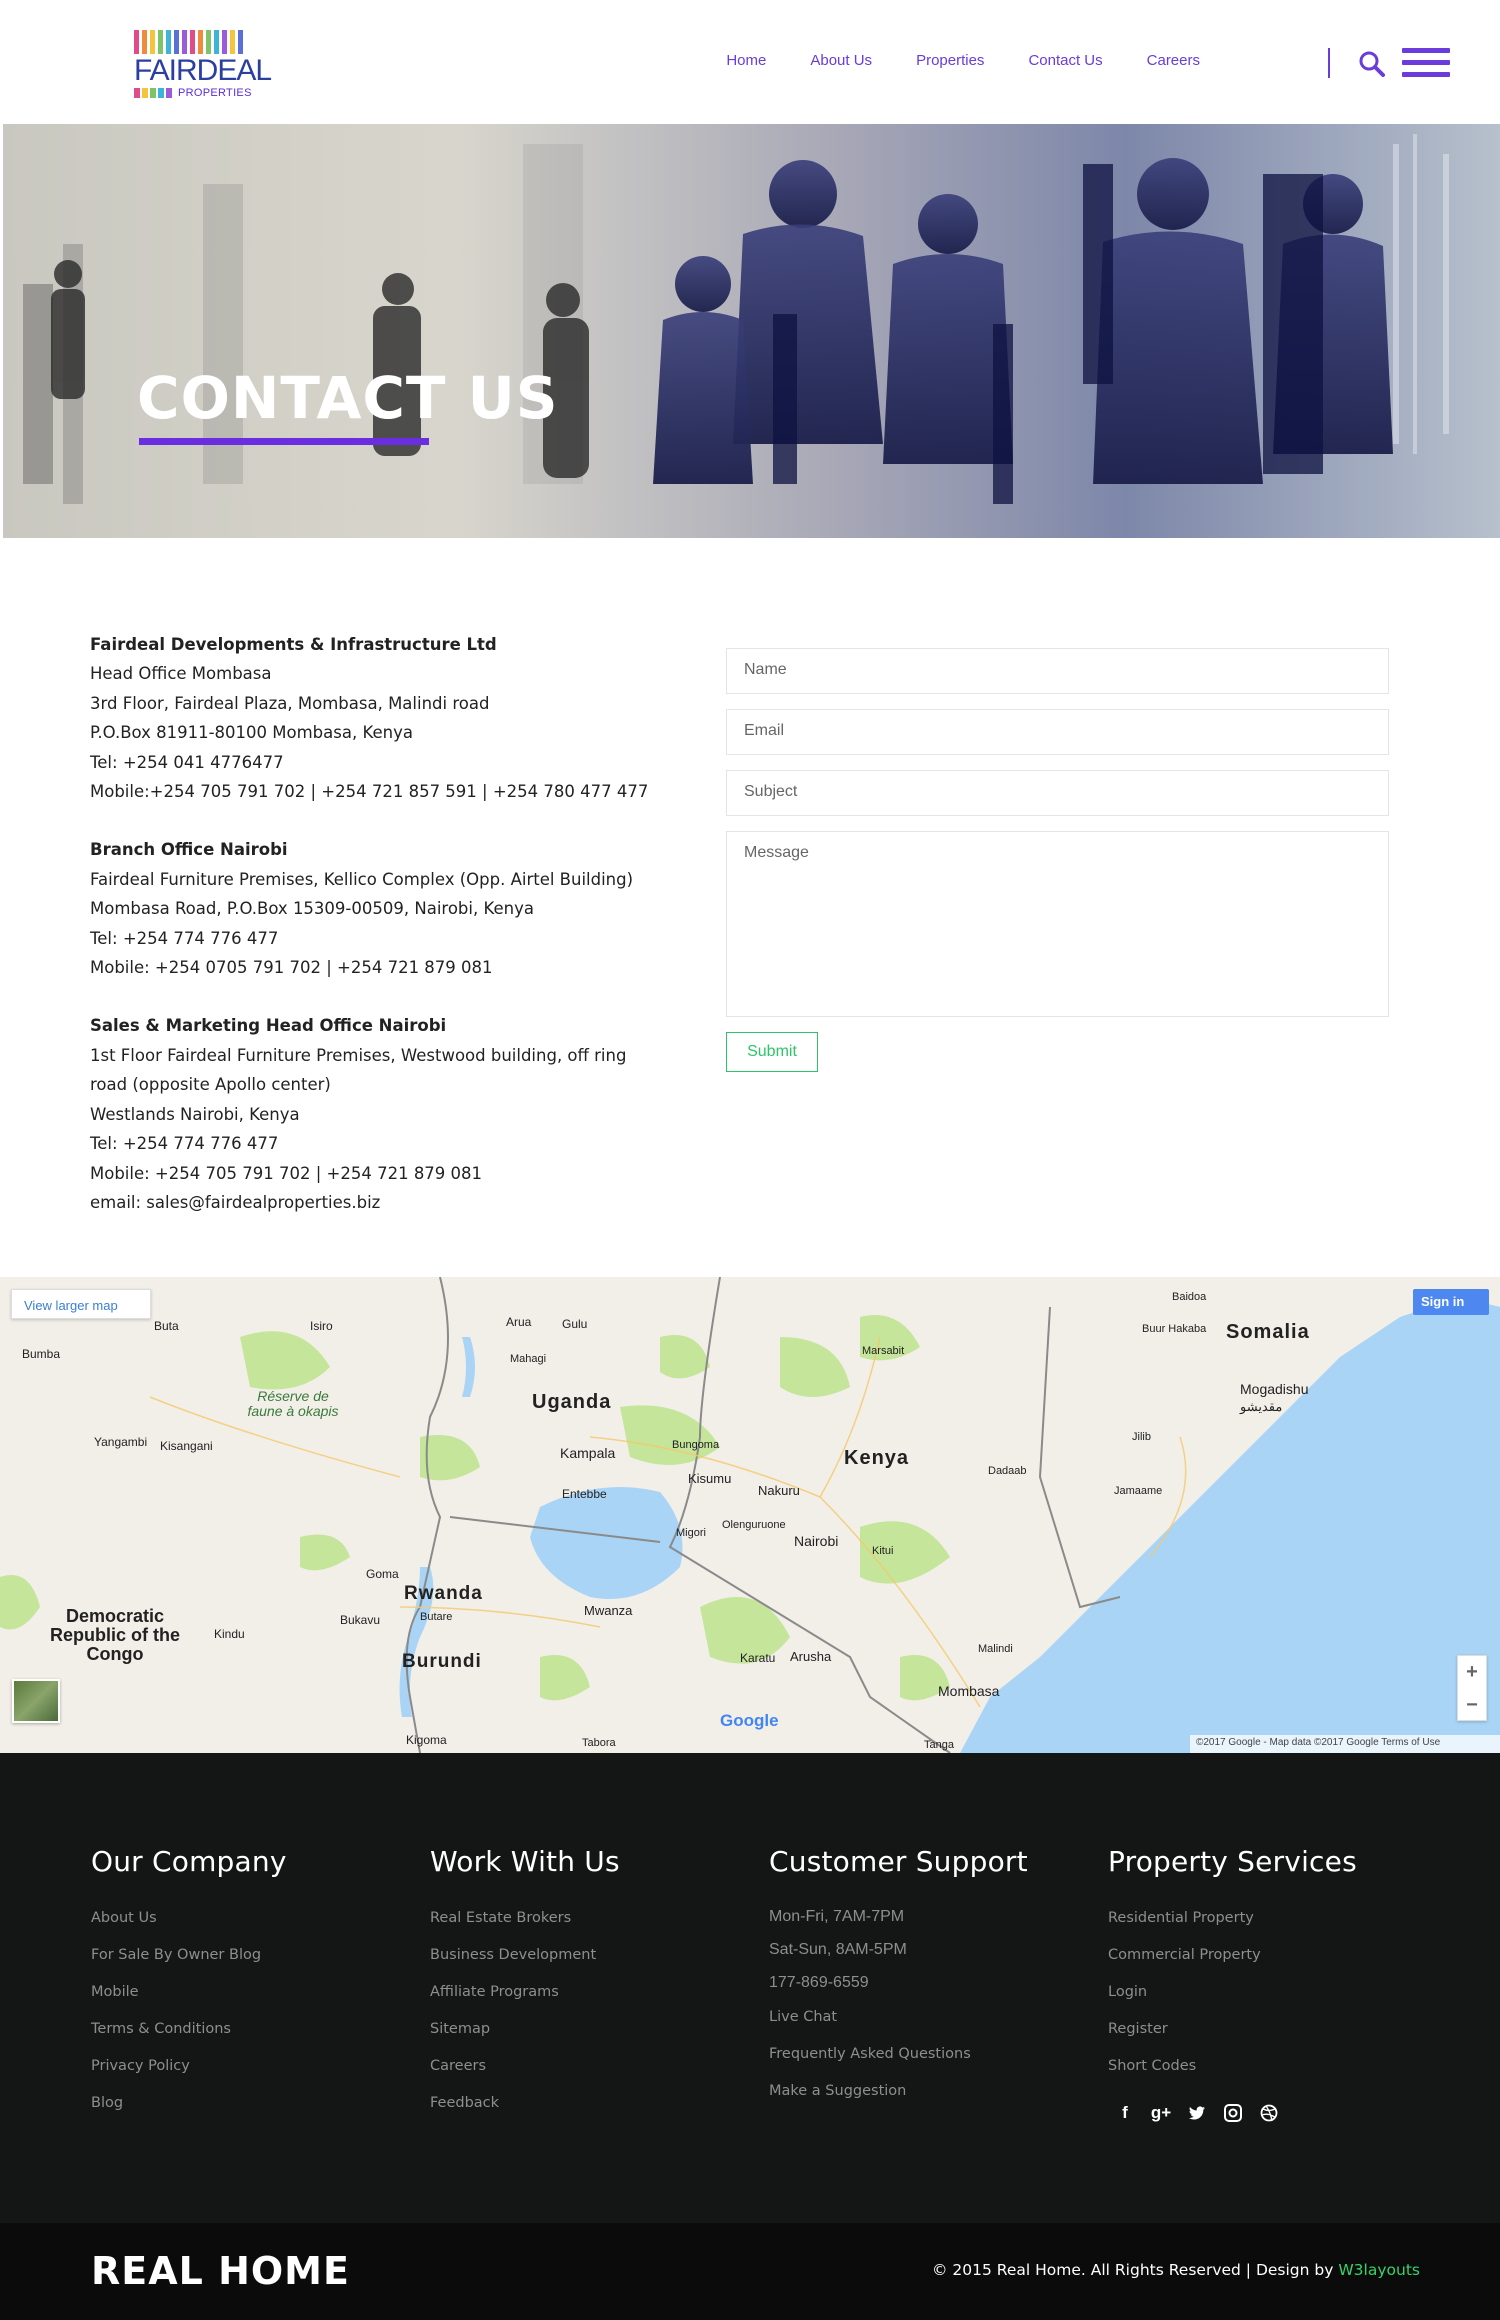  I want to click on map-label-tabora: Tabora, so click(599, 1743).